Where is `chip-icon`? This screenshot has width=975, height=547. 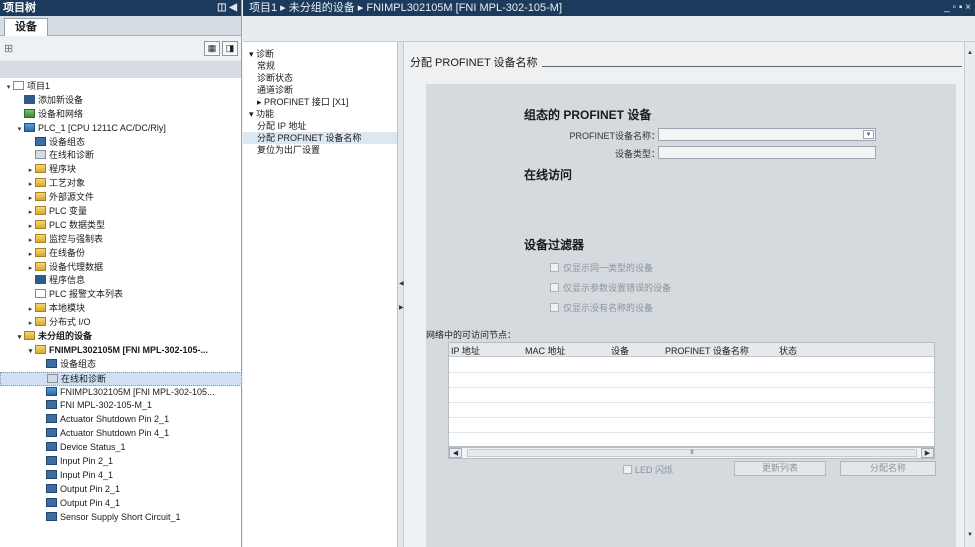 chip-icon is located at coordinates (51, 419).